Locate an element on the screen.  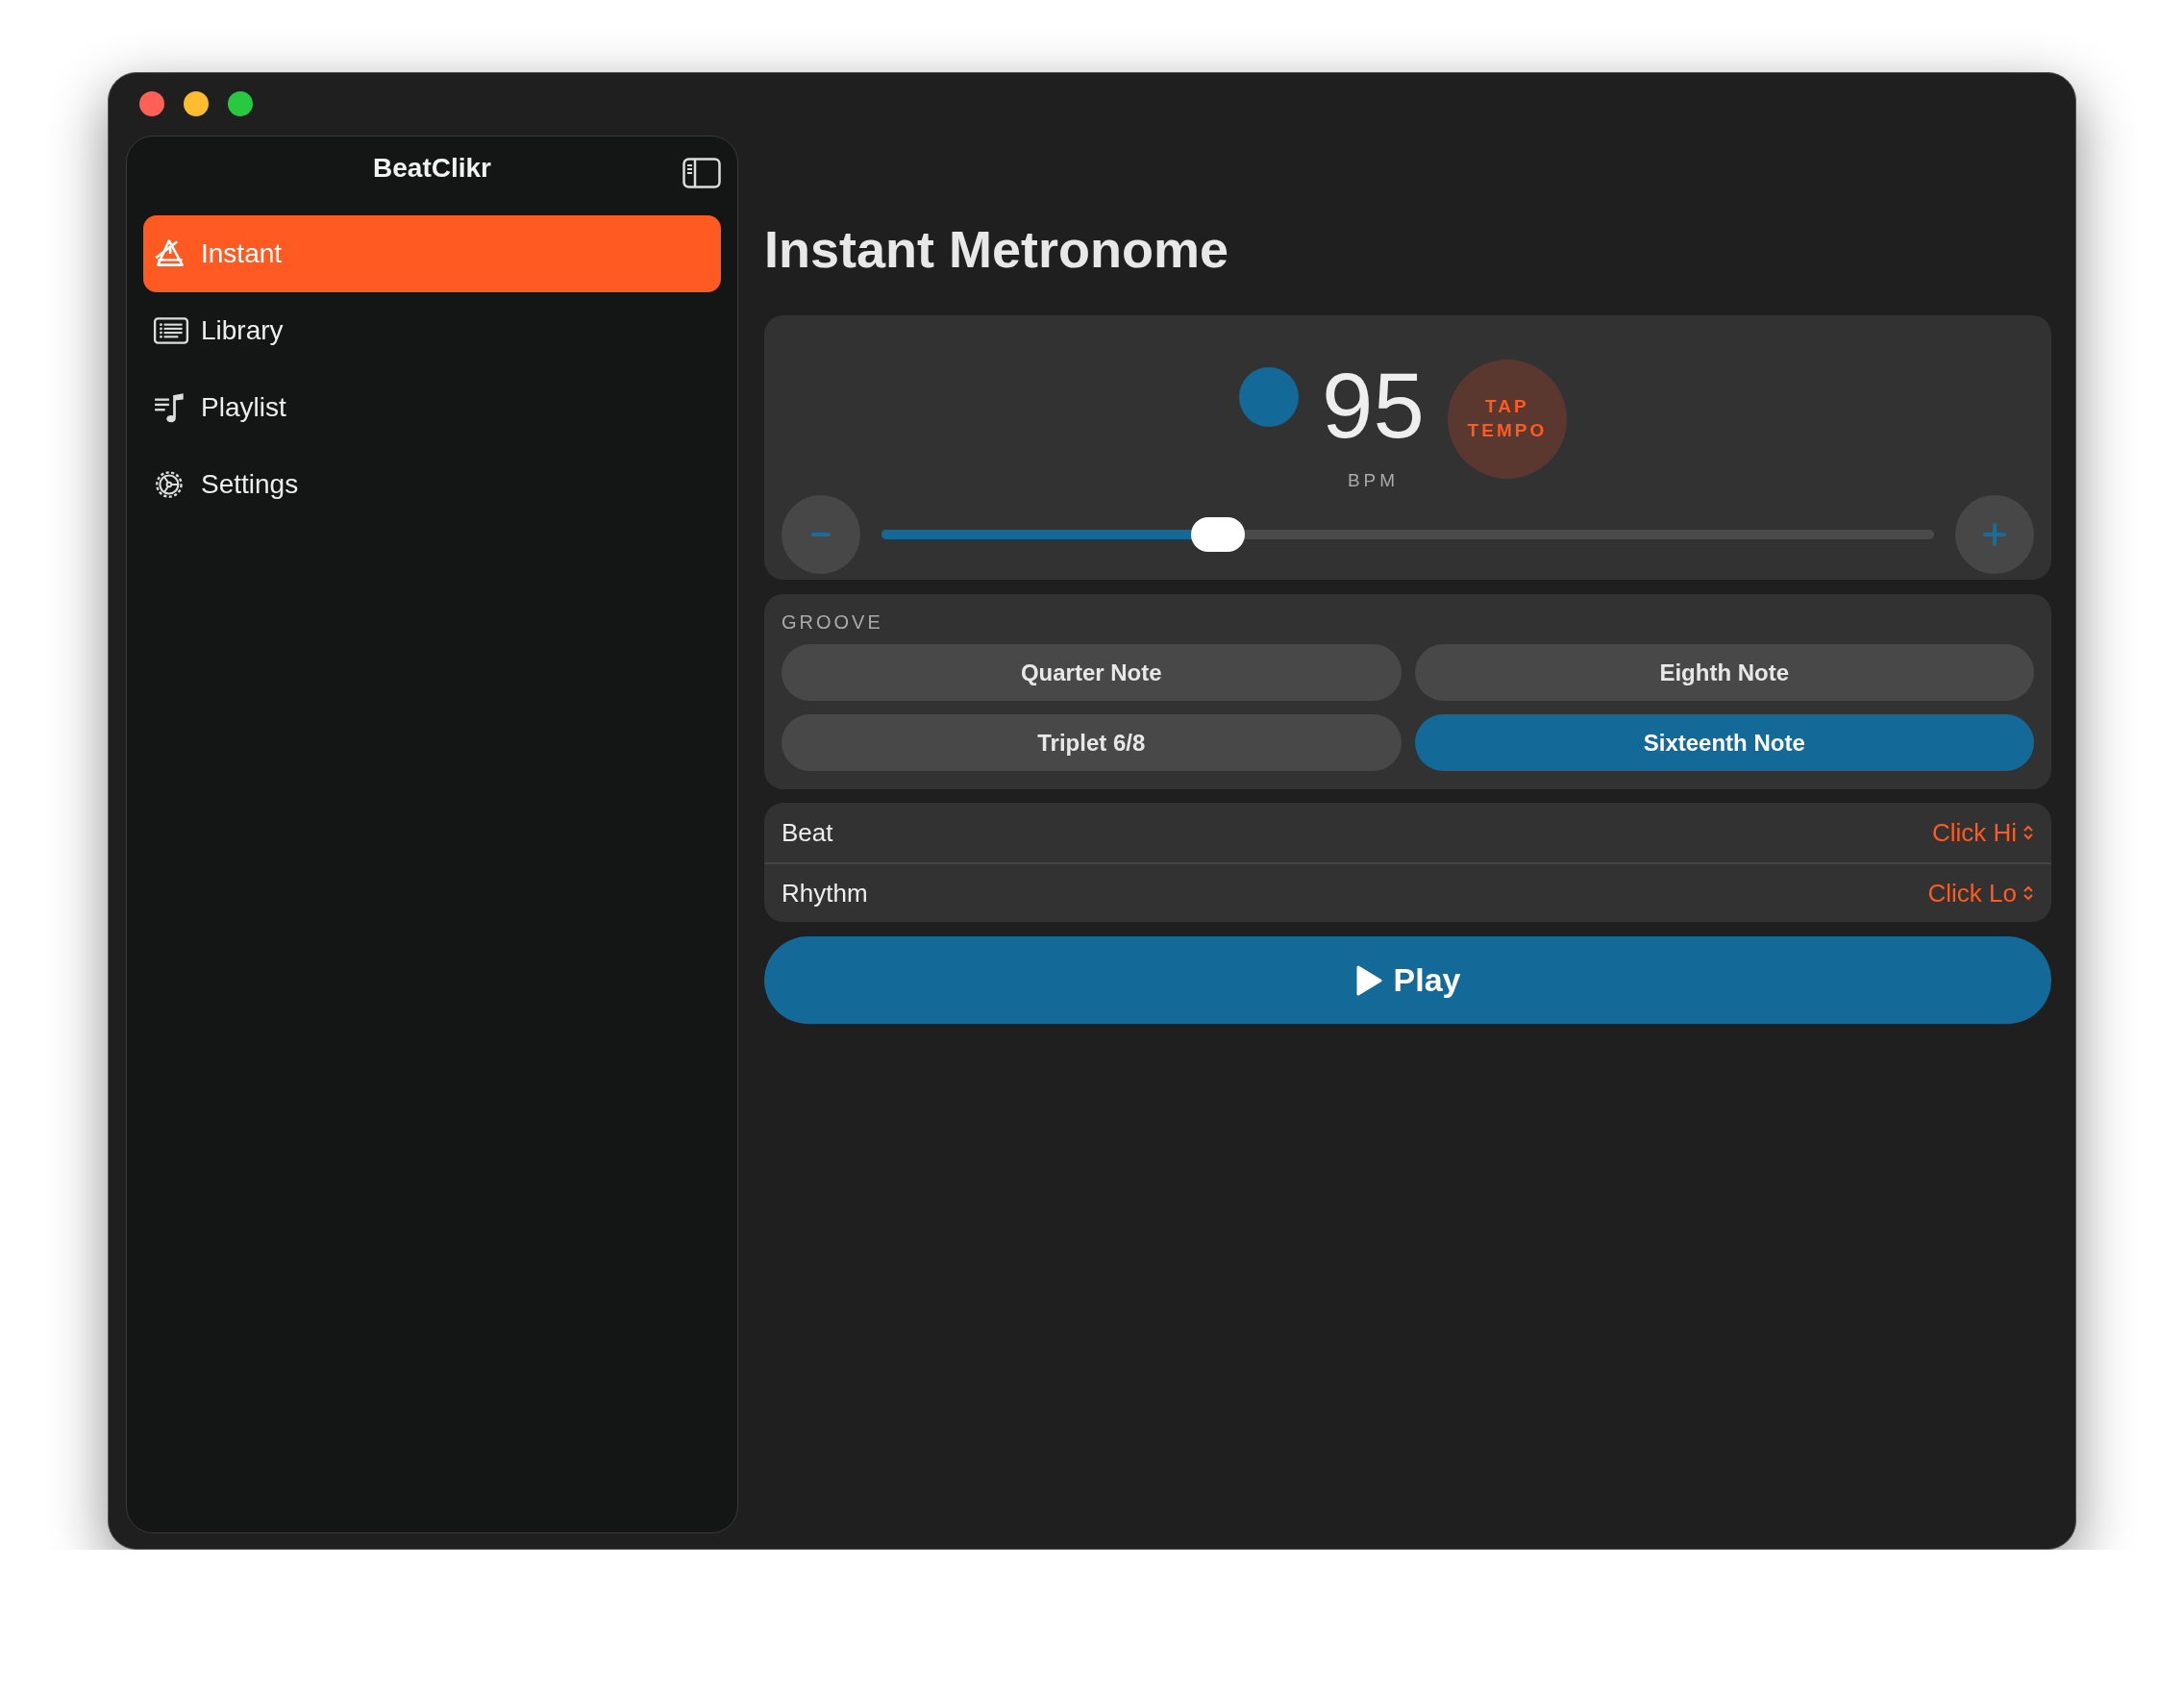
tempo-slider is located at coordinates (1408, 534).